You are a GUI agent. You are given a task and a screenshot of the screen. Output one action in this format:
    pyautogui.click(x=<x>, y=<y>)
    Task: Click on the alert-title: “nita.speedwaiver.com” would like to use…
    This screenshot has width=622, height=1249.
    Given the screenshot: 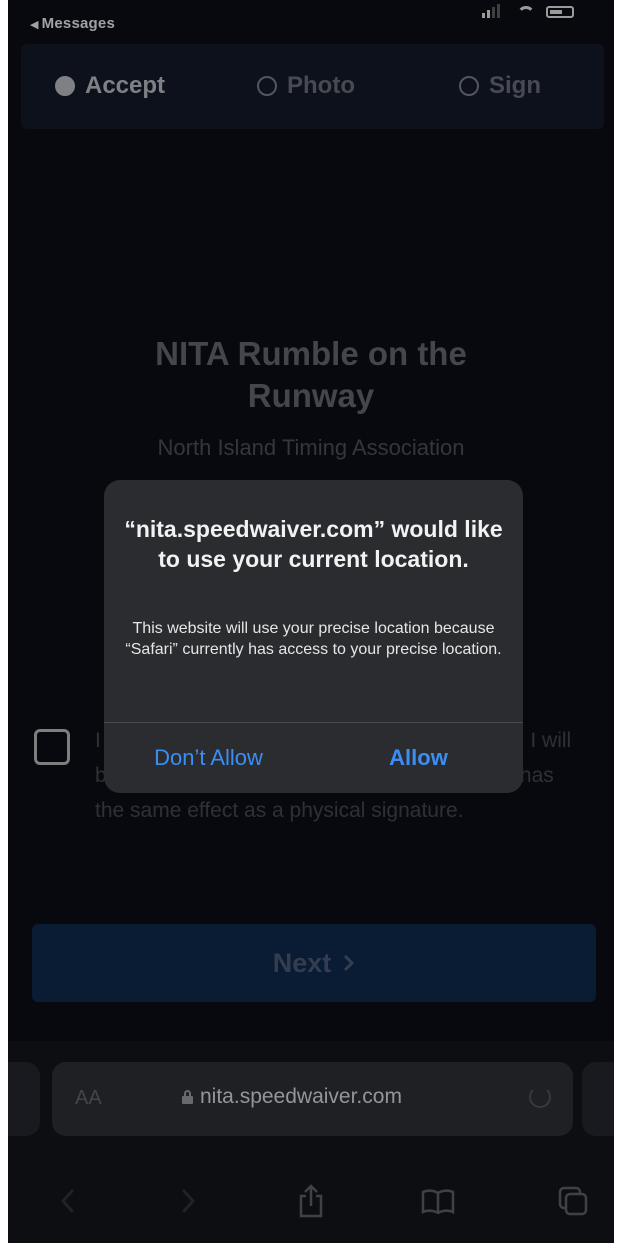 What is the action you would take?
    pyautogui.click(x=313, y=544)
    